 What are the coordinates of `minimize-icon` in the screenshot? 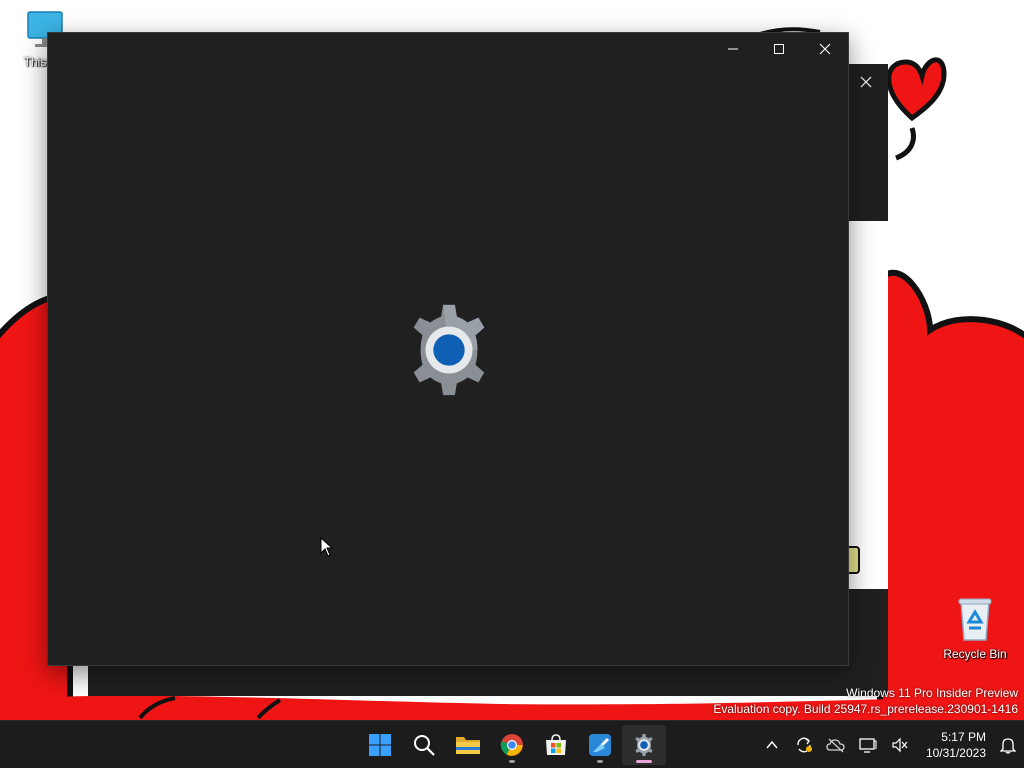 It's located at (733, 49).